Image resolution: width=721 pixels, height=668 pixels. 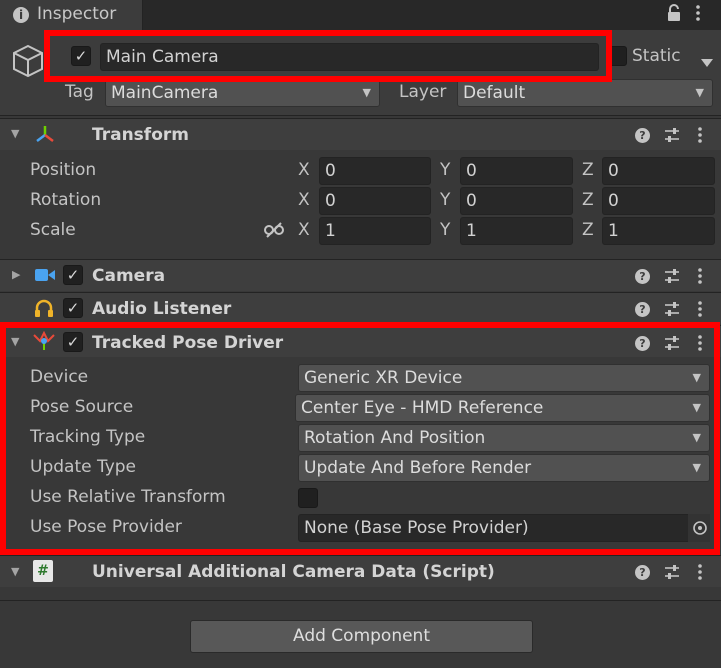 I want to click on audio-listener-header: ✓ Audio Listener ?, so click(x=360, y=308).